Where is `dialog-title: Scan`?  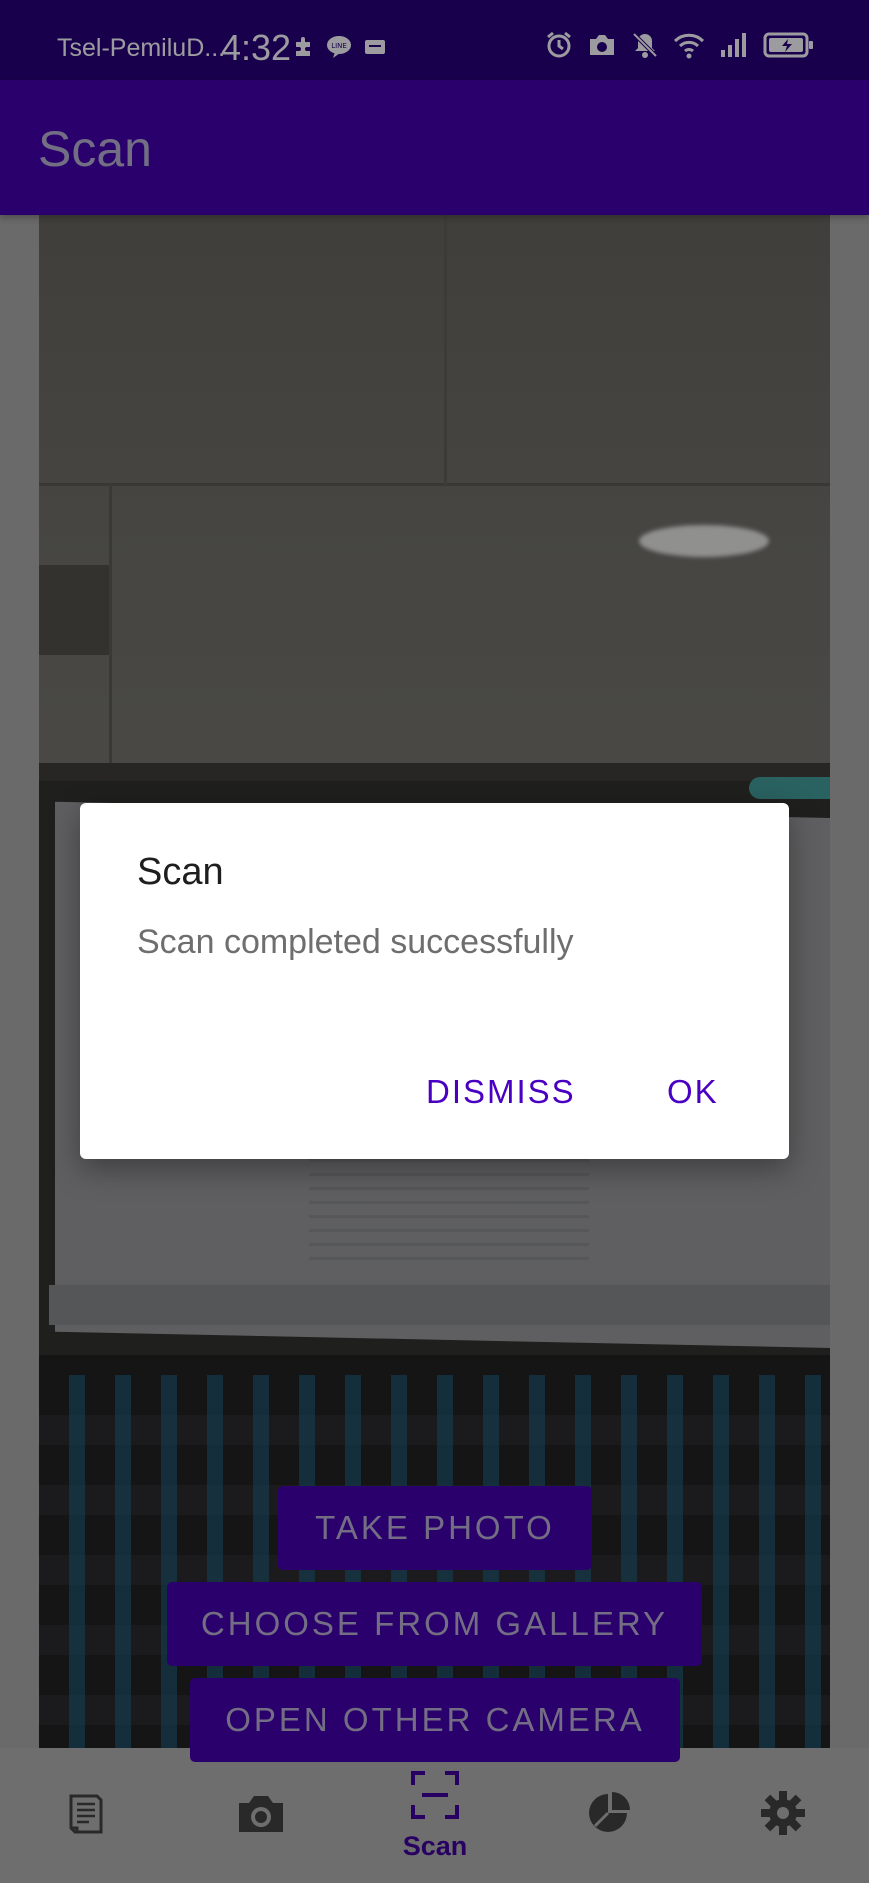 dialog-title: Scan is located at coordinates (180, 872).